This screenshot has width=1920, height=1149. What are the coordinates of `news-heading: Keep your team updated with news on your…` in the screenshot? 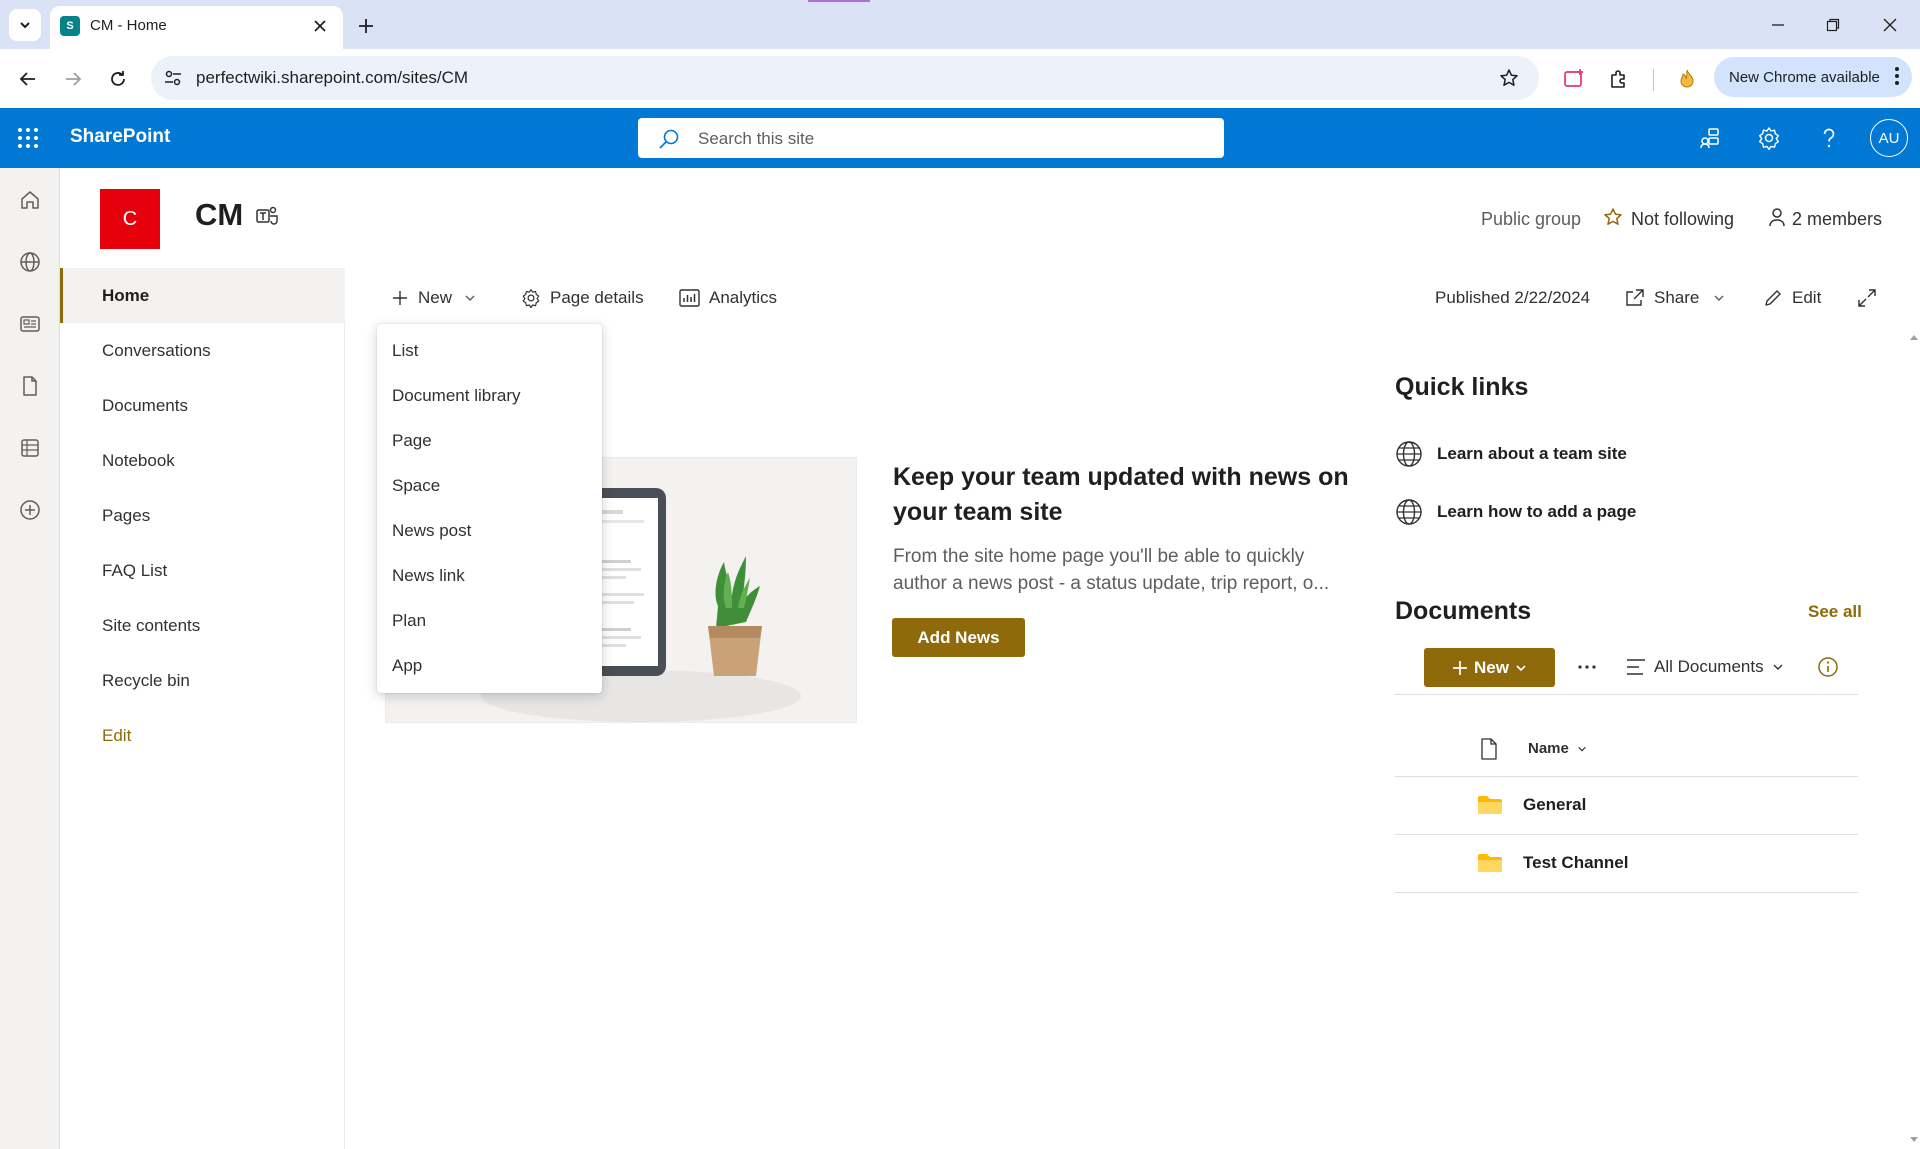 It's located at (1121, 494).